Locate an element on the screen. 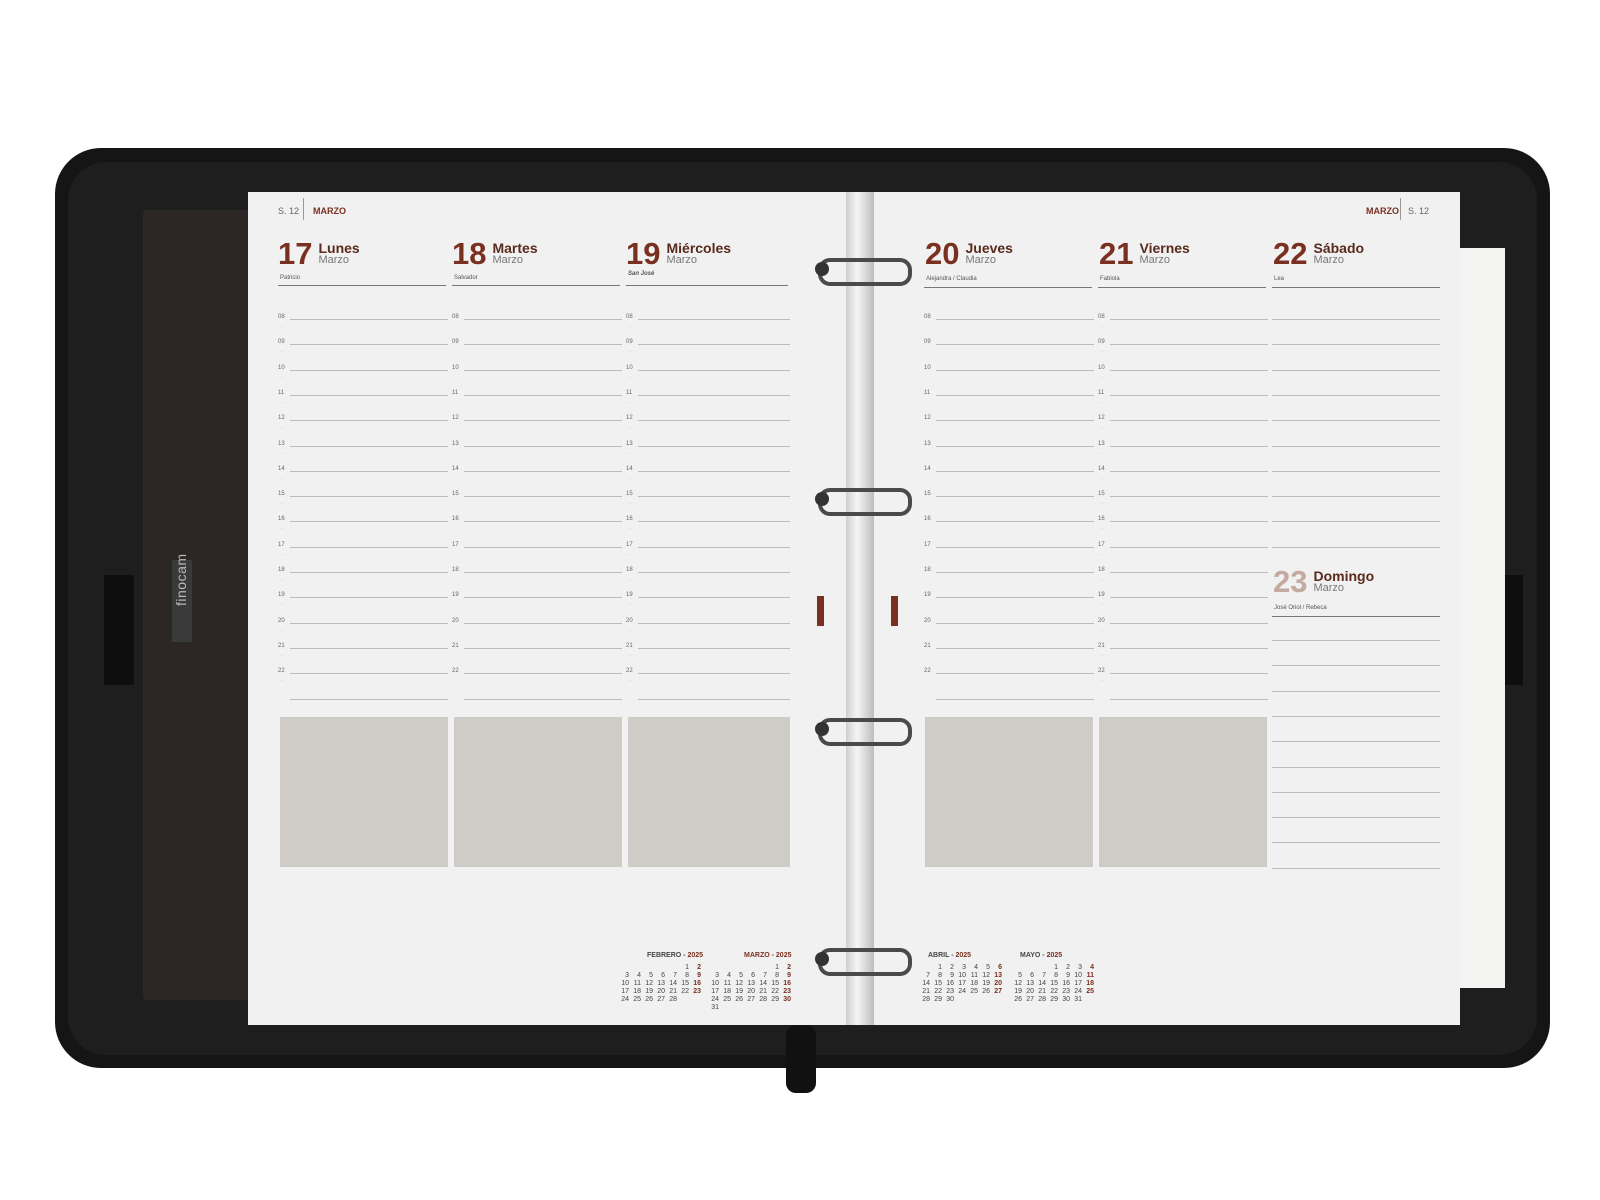  zipper-puller is located at coordinates (801, 1059).